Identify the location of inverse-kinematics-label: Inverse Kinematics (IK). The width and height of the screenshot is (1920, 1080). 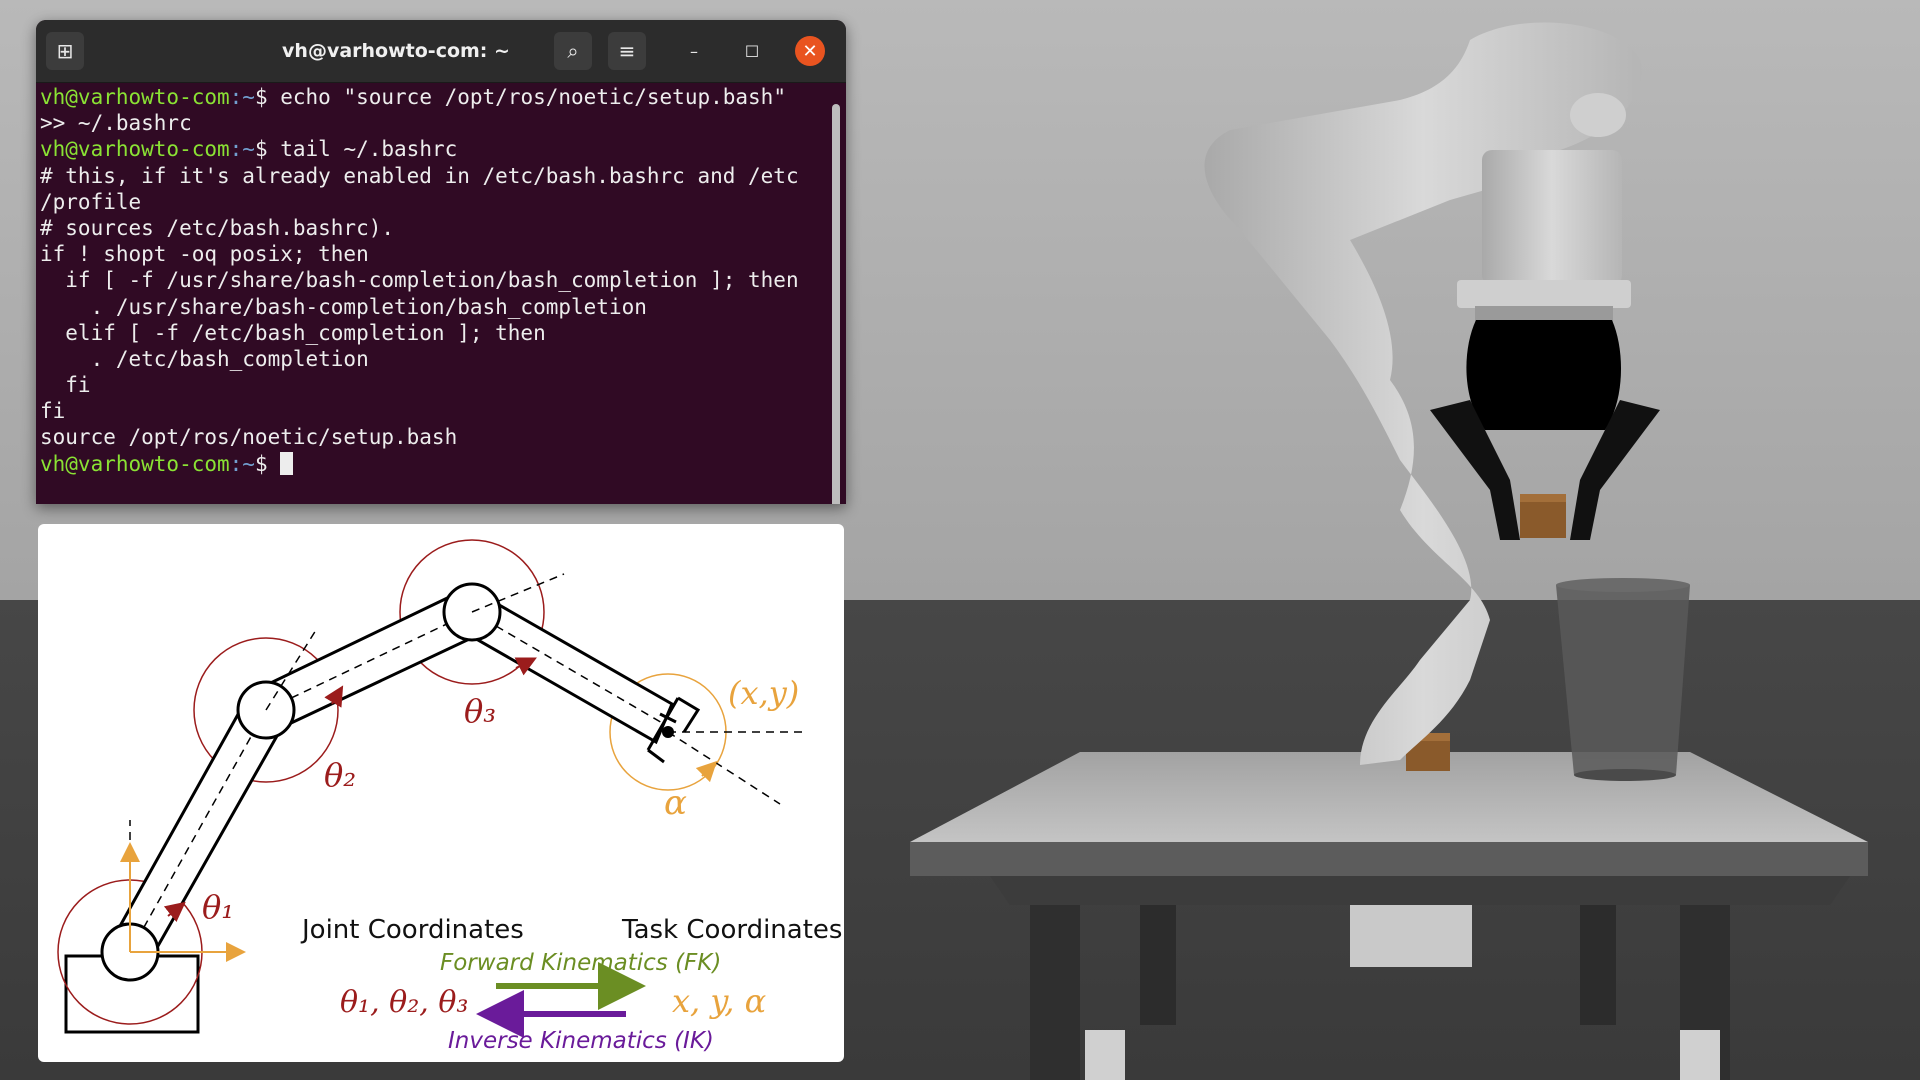
(581, 1041).